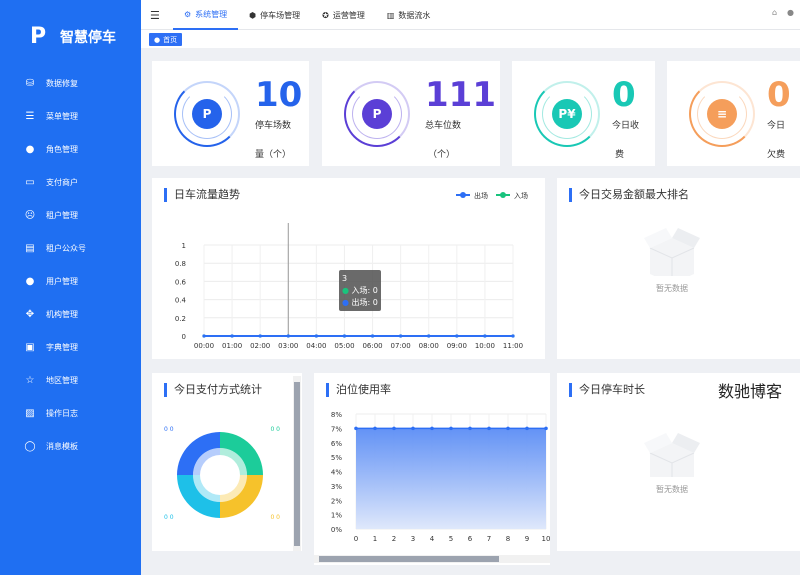 This screenshot has height=575, width=800. What do you see at coordinates (629, 195) in the screenshot?
I see `ranking-title: 今日交易金额最大排名` at bounding box center [629, 195].